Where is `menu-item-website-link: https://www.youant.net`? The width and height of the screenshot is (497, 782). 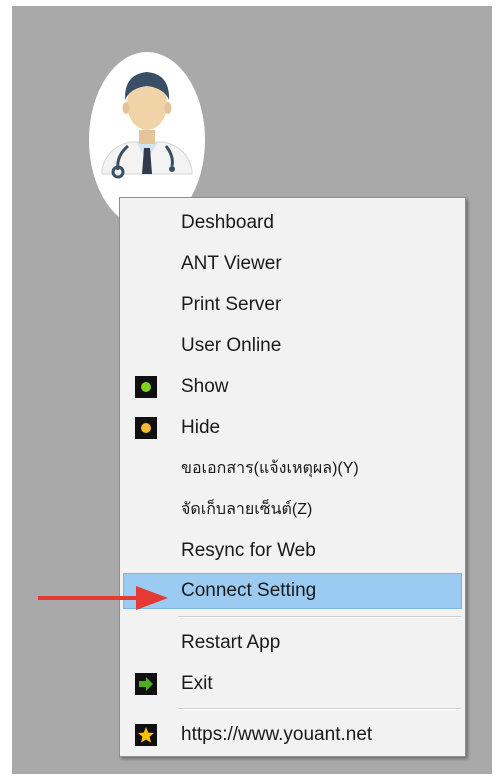
menu-item-website-link: https://www.youant.net is located at coordinates (292, 735).